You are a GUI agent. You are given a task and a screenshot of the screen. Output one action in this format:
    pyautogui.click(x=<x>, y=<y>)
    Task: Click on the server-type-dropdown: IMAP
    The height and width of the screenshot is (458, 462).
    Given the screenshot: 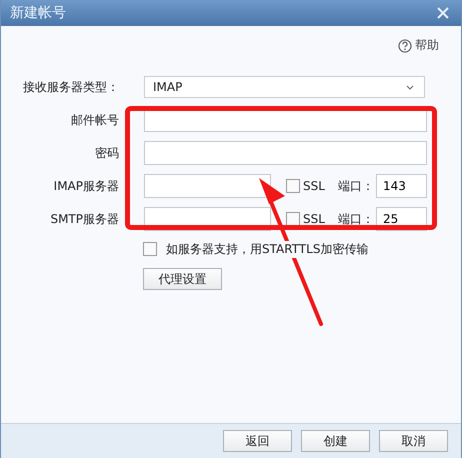 What is the action you would take?
    pyautogui.click(x=284, y=87)
    